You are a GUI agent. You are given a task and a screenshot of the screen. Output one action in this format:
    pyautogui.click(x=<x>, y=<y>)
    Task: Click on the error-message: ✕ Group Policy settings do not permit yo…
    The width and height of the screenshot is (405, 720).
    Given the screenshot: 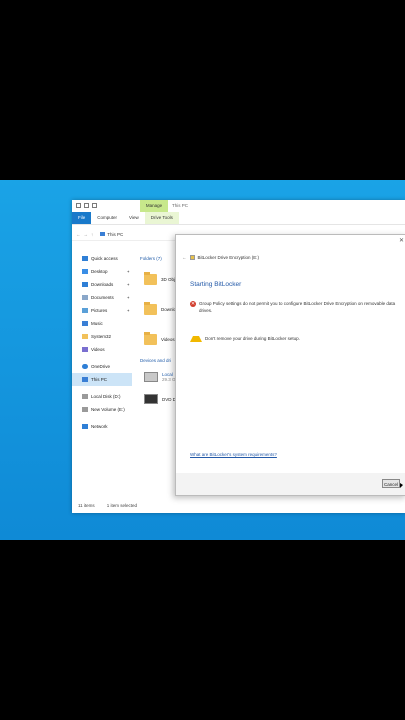 What is the action you would take?
    pyautogui.click(x=296, y=307)
    